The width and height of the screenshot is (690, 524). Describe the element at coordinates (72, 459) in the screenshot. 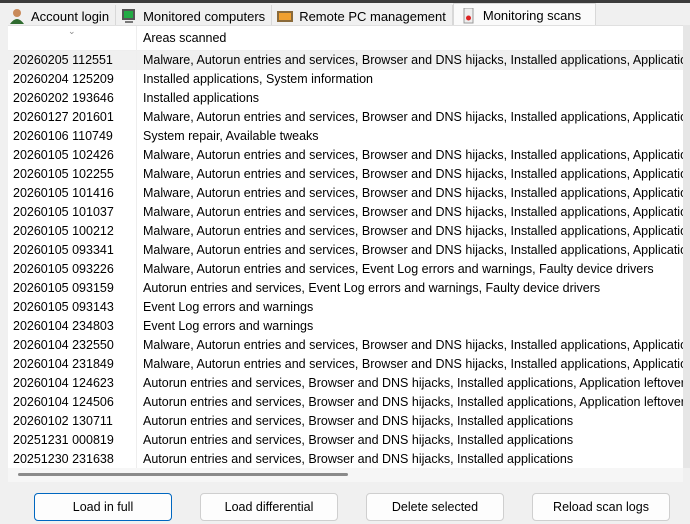

I see `scan-date: 20251230 231638` at that location.